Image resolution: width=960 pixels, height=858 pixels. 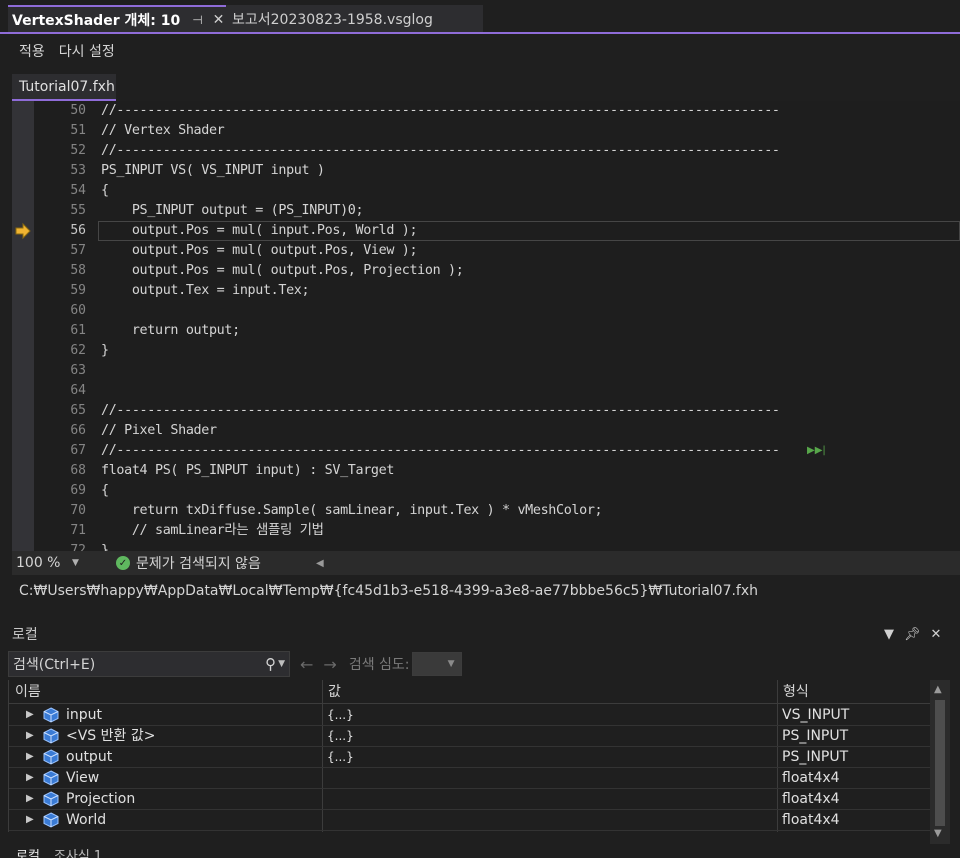 I want to click on code-line: 51 // Vertex Shader, so click(x=486, y=131).